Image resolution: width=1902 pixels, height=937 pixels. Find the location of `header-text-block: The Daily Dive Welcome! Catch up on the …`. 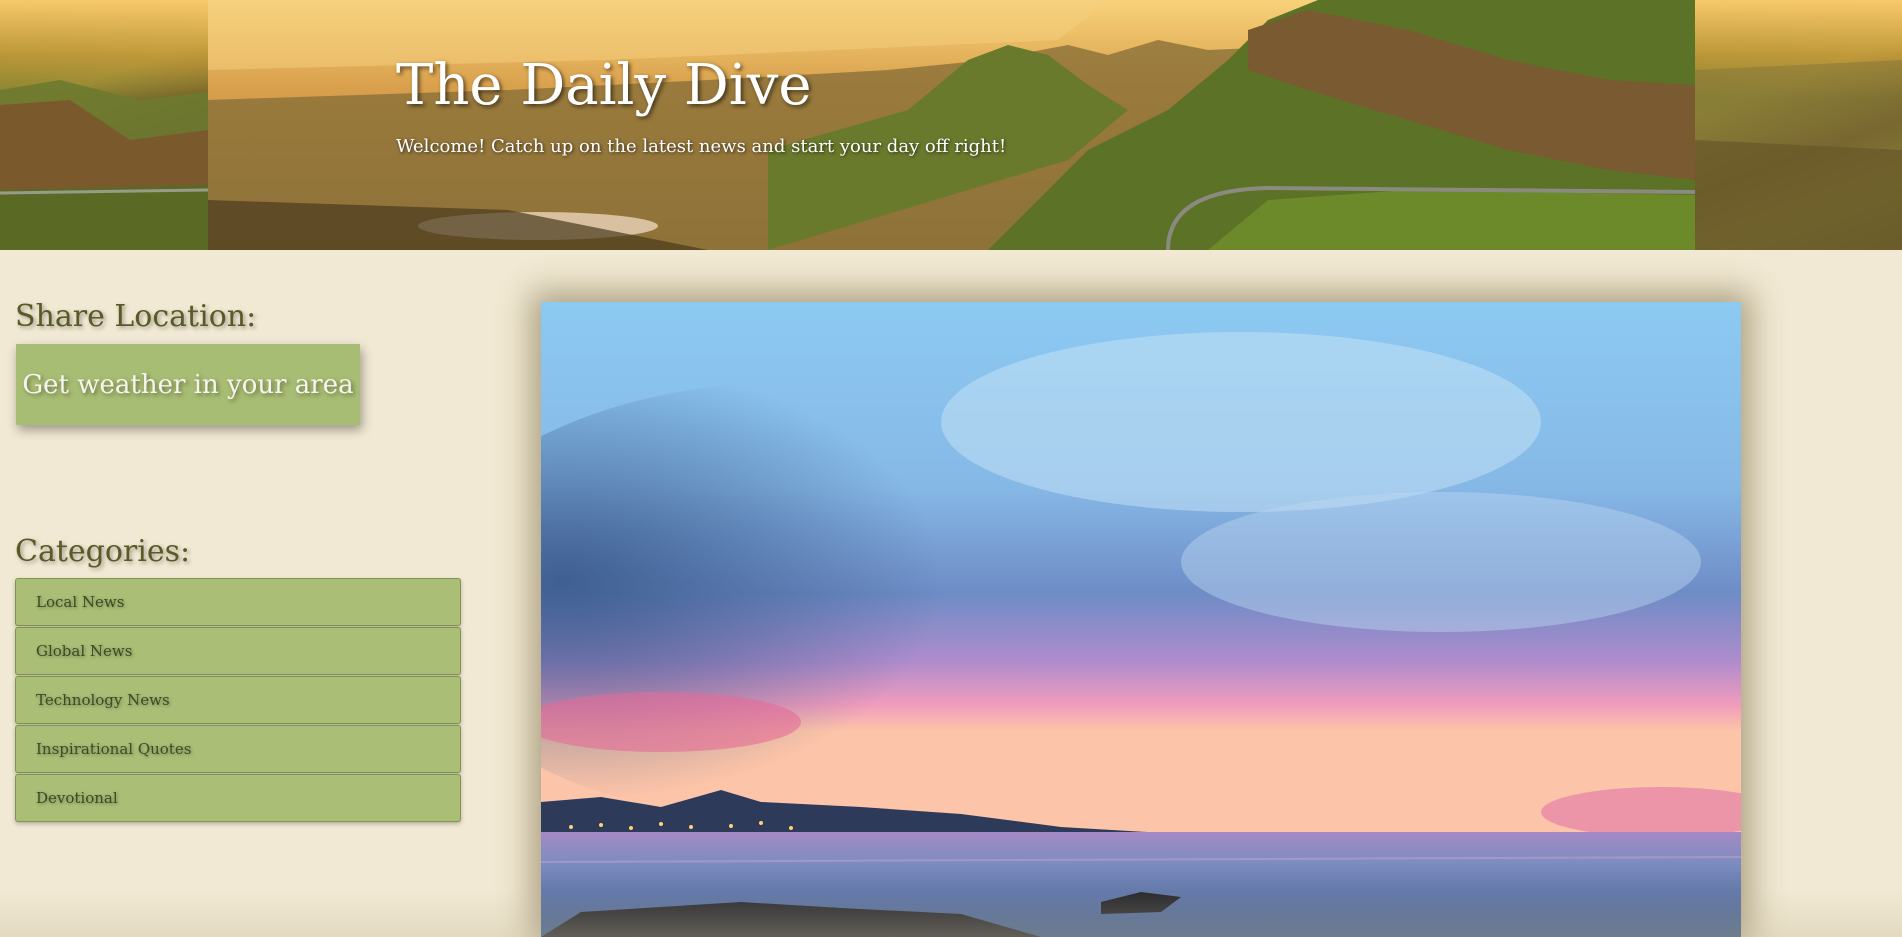

header-text-block: The Daily Dive Welcome! Catch up on the … is located at coordinates (701, 105).